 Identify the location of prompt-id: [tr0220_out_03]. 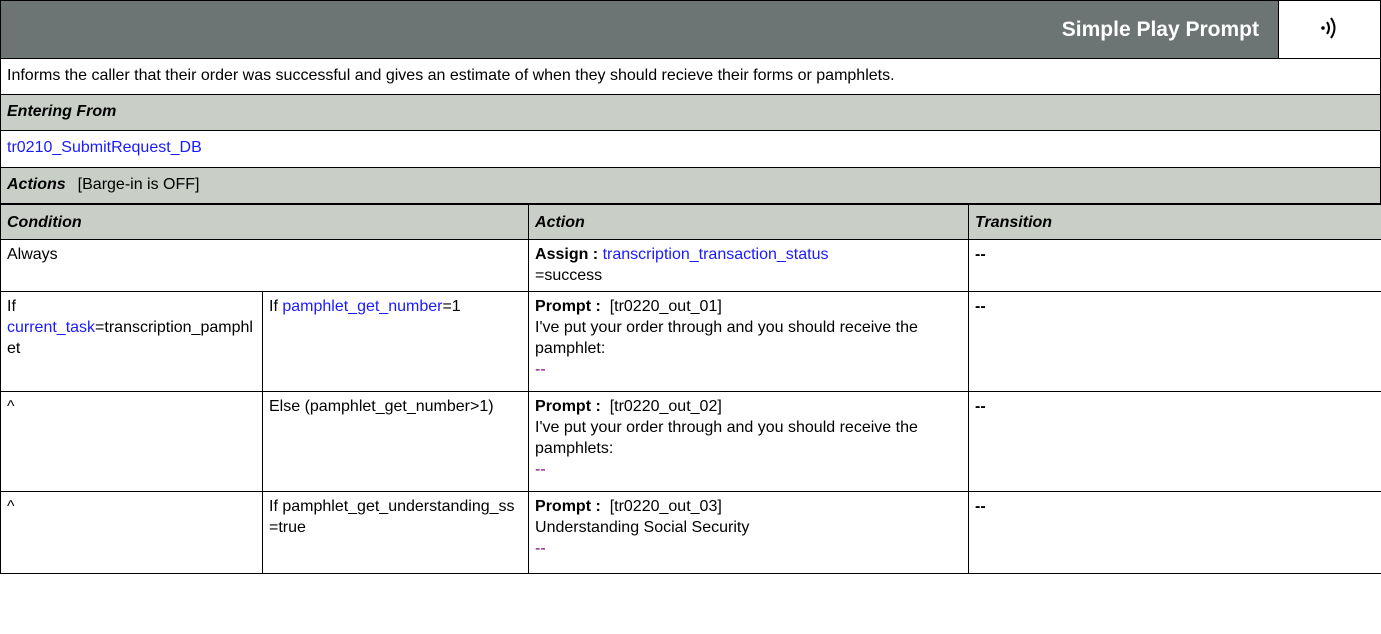
(665, 506).